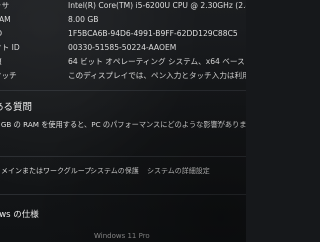 Image resolution: width=320 pixels, height=242 pixels. Describe the element at coordinates (153, 33) in the screenshot. I see `spec-value-device-id: 1F5BCA6B-94D6-4991-B9FF-62DD129C88C5` at that location.